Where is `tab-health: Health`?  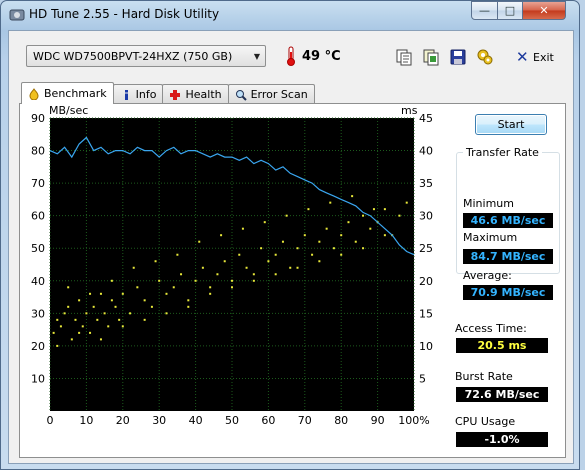 tab-health: Health is located at coordinates (195, 94).